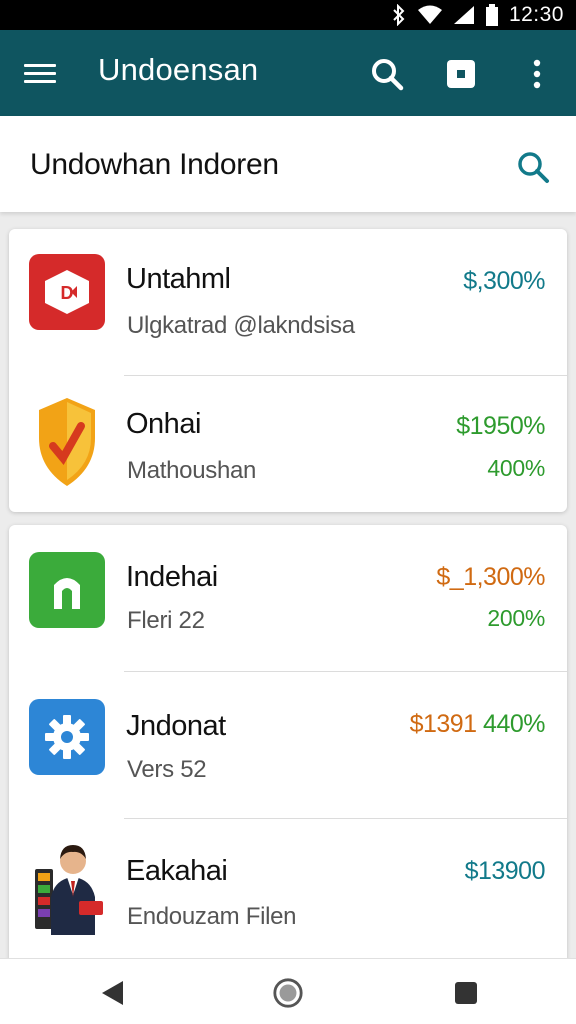  What do you see at coordinates (67, 590) in the screenshot?
I see `home-app-icon` at bounding box center [67, 590].